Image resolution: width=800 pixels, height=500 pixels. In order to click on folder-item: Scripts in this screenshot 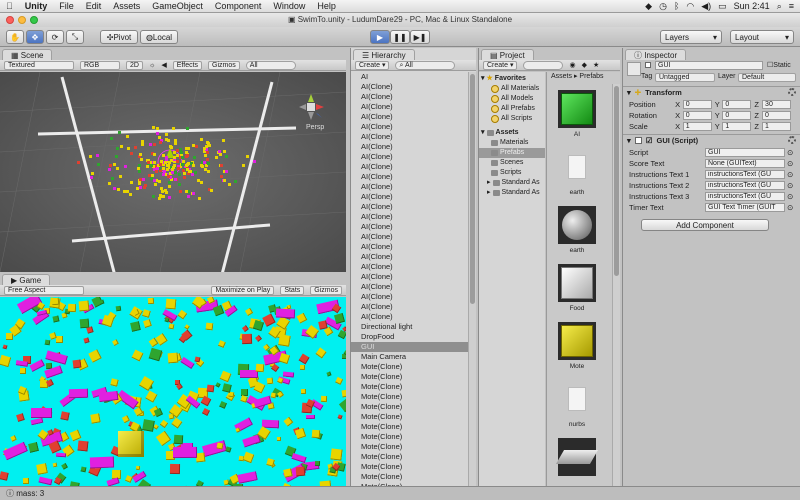, I will do `click(512, 173)`.